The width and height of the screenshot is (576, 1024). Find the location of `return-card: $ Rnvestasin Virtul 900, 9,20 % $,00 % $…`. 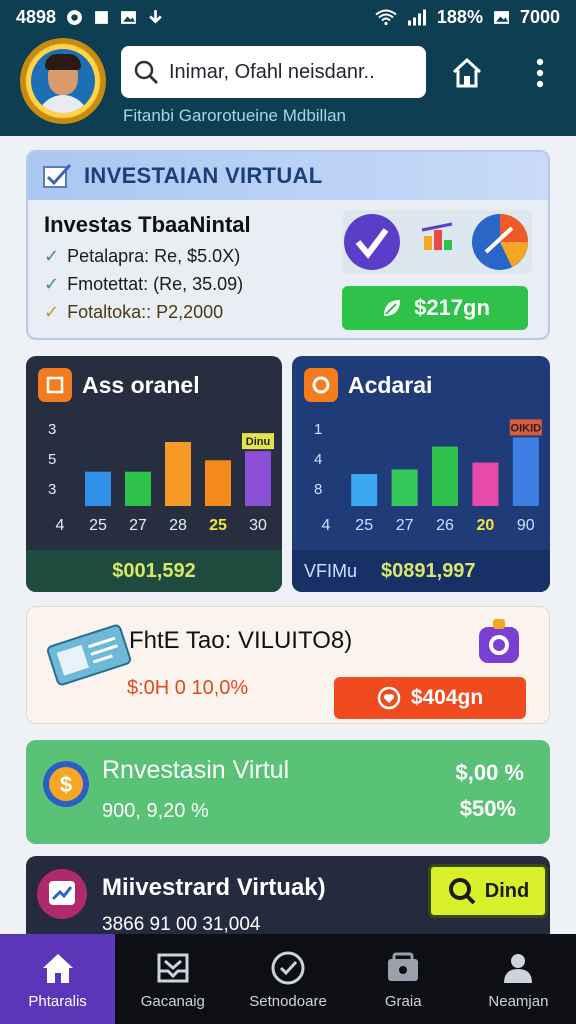

return-card: $ Rnvestasin Virtul 900, 9,20 % $,00 % $… is located at coordinates (288, 792).